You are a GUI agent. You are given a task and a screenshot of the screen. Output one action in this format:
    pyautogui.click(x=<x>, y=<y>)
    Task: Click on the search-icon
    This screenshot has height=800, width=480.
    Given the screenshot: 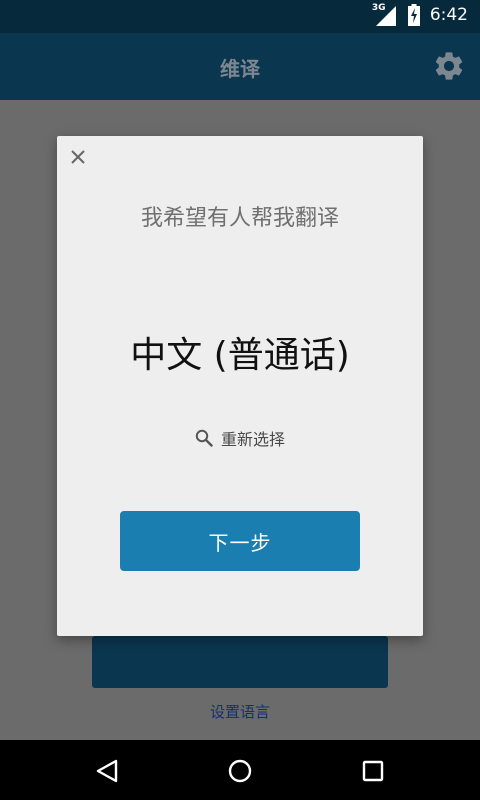 What is the action you would take?
    pyautogui.click(x=204, y=438)
    